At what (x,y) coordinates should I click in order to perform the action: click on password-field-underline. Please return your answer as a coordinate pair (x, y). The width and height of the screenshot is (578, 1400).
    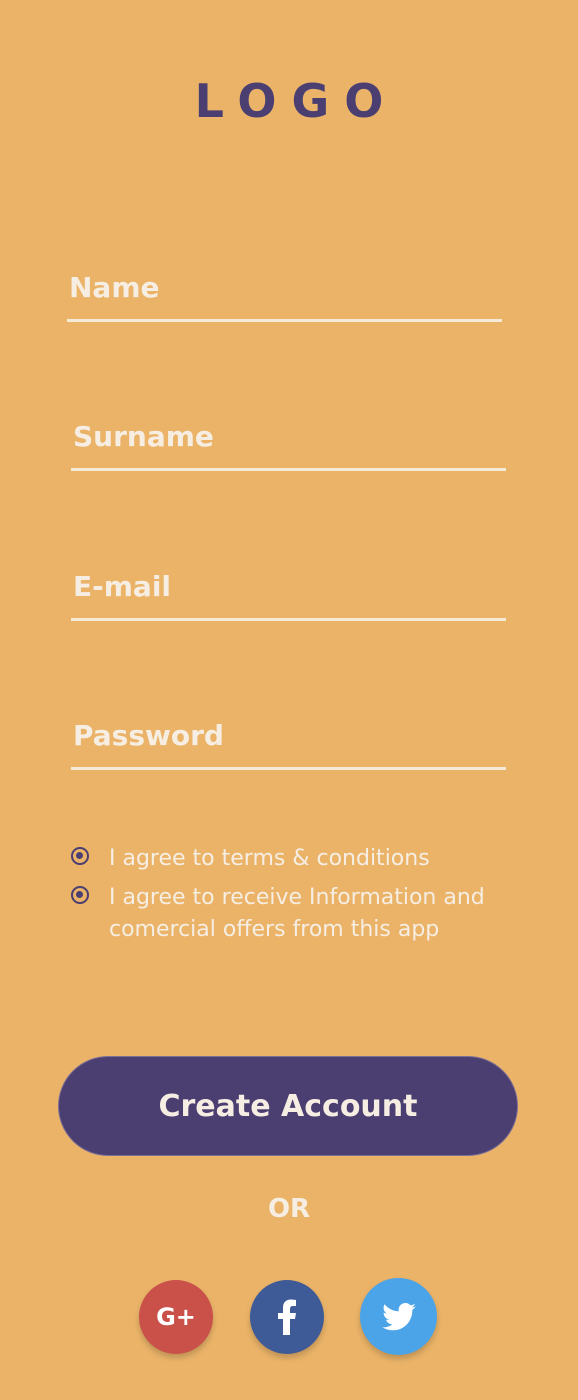
    Looking at the image, I should click on (288, 768).